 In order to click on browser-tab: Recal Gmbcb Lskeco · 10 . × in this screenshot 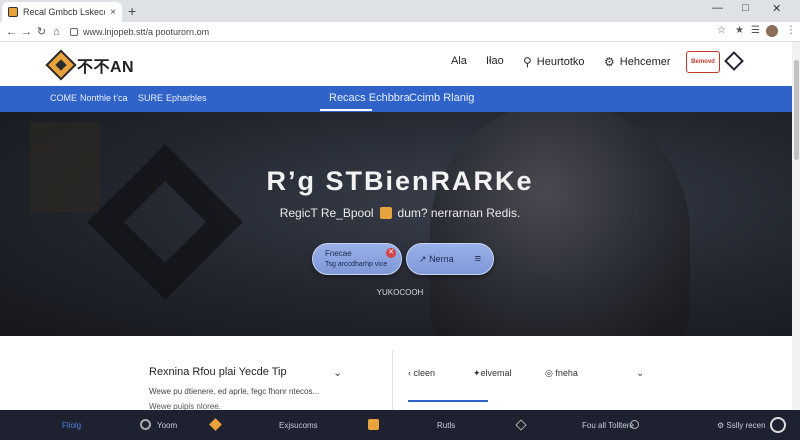, I will do `click(62, 12)`.